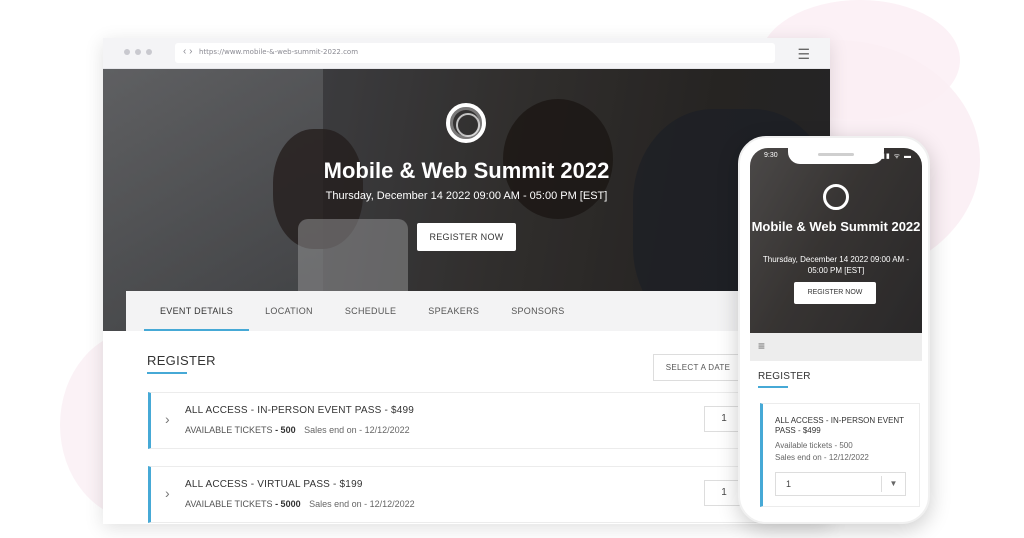  What do you see at coordinates (285, 430) in the screenshot?
I see `available-count: - 500` at bounding box center [285, 430].